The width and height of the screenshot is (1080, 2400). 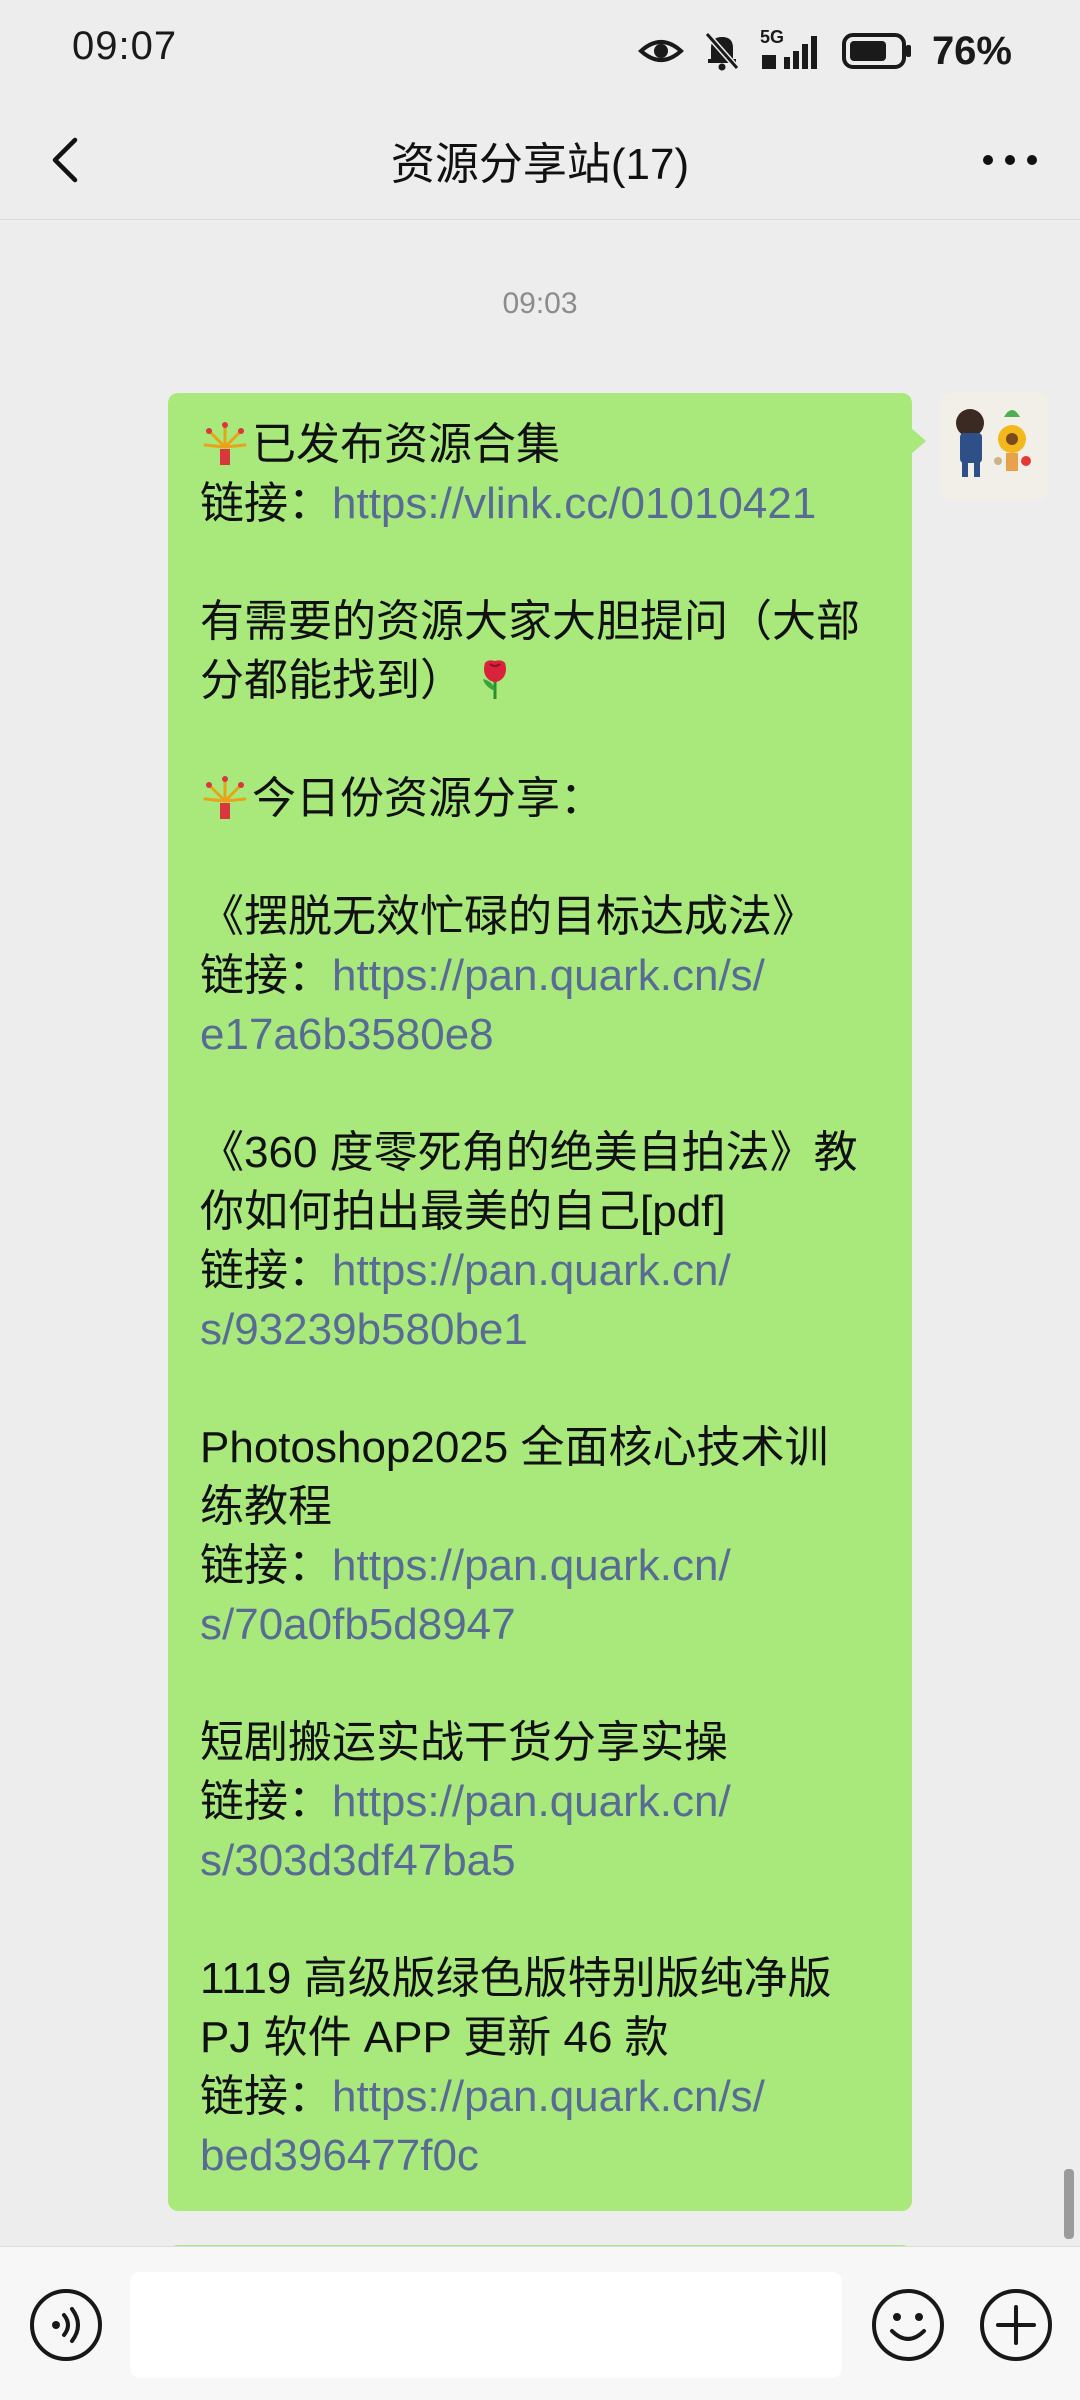 What do you see at coordinates (463, 1211) in the screenshot?
I see `resource-title-2b: 你如何拍出最美的自己[pdf]` at bounding box center [463, 1211].